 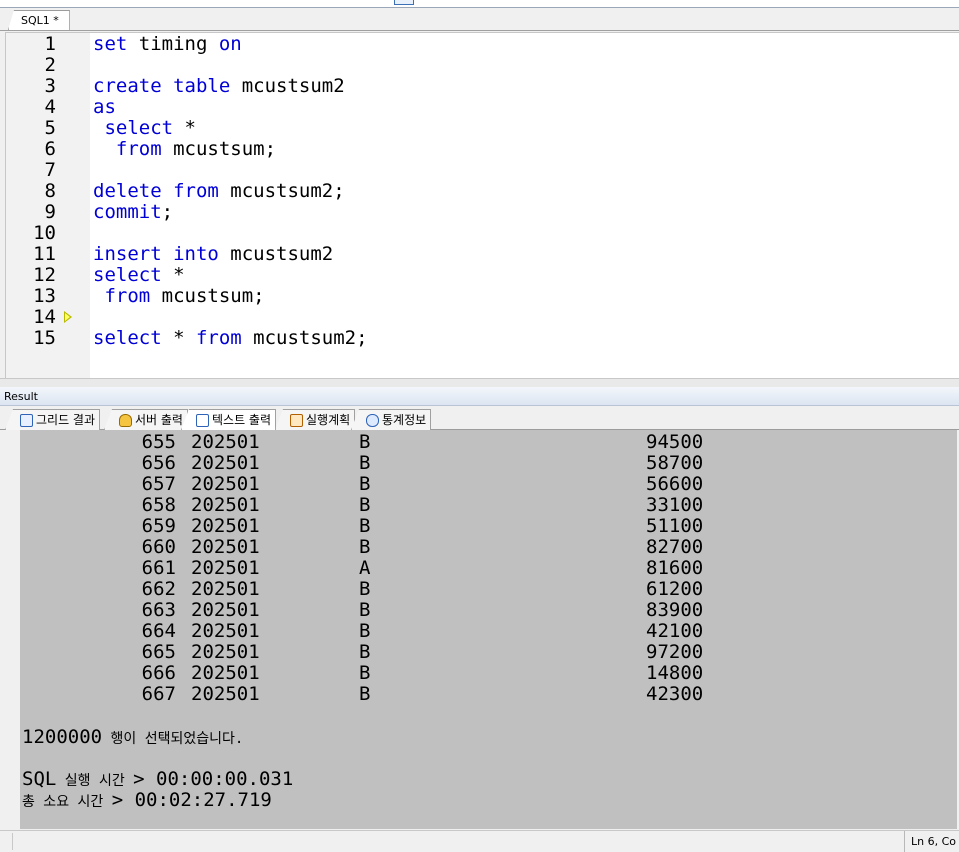 I want to click on result-cell: 82700, so click(x=675, y=547).